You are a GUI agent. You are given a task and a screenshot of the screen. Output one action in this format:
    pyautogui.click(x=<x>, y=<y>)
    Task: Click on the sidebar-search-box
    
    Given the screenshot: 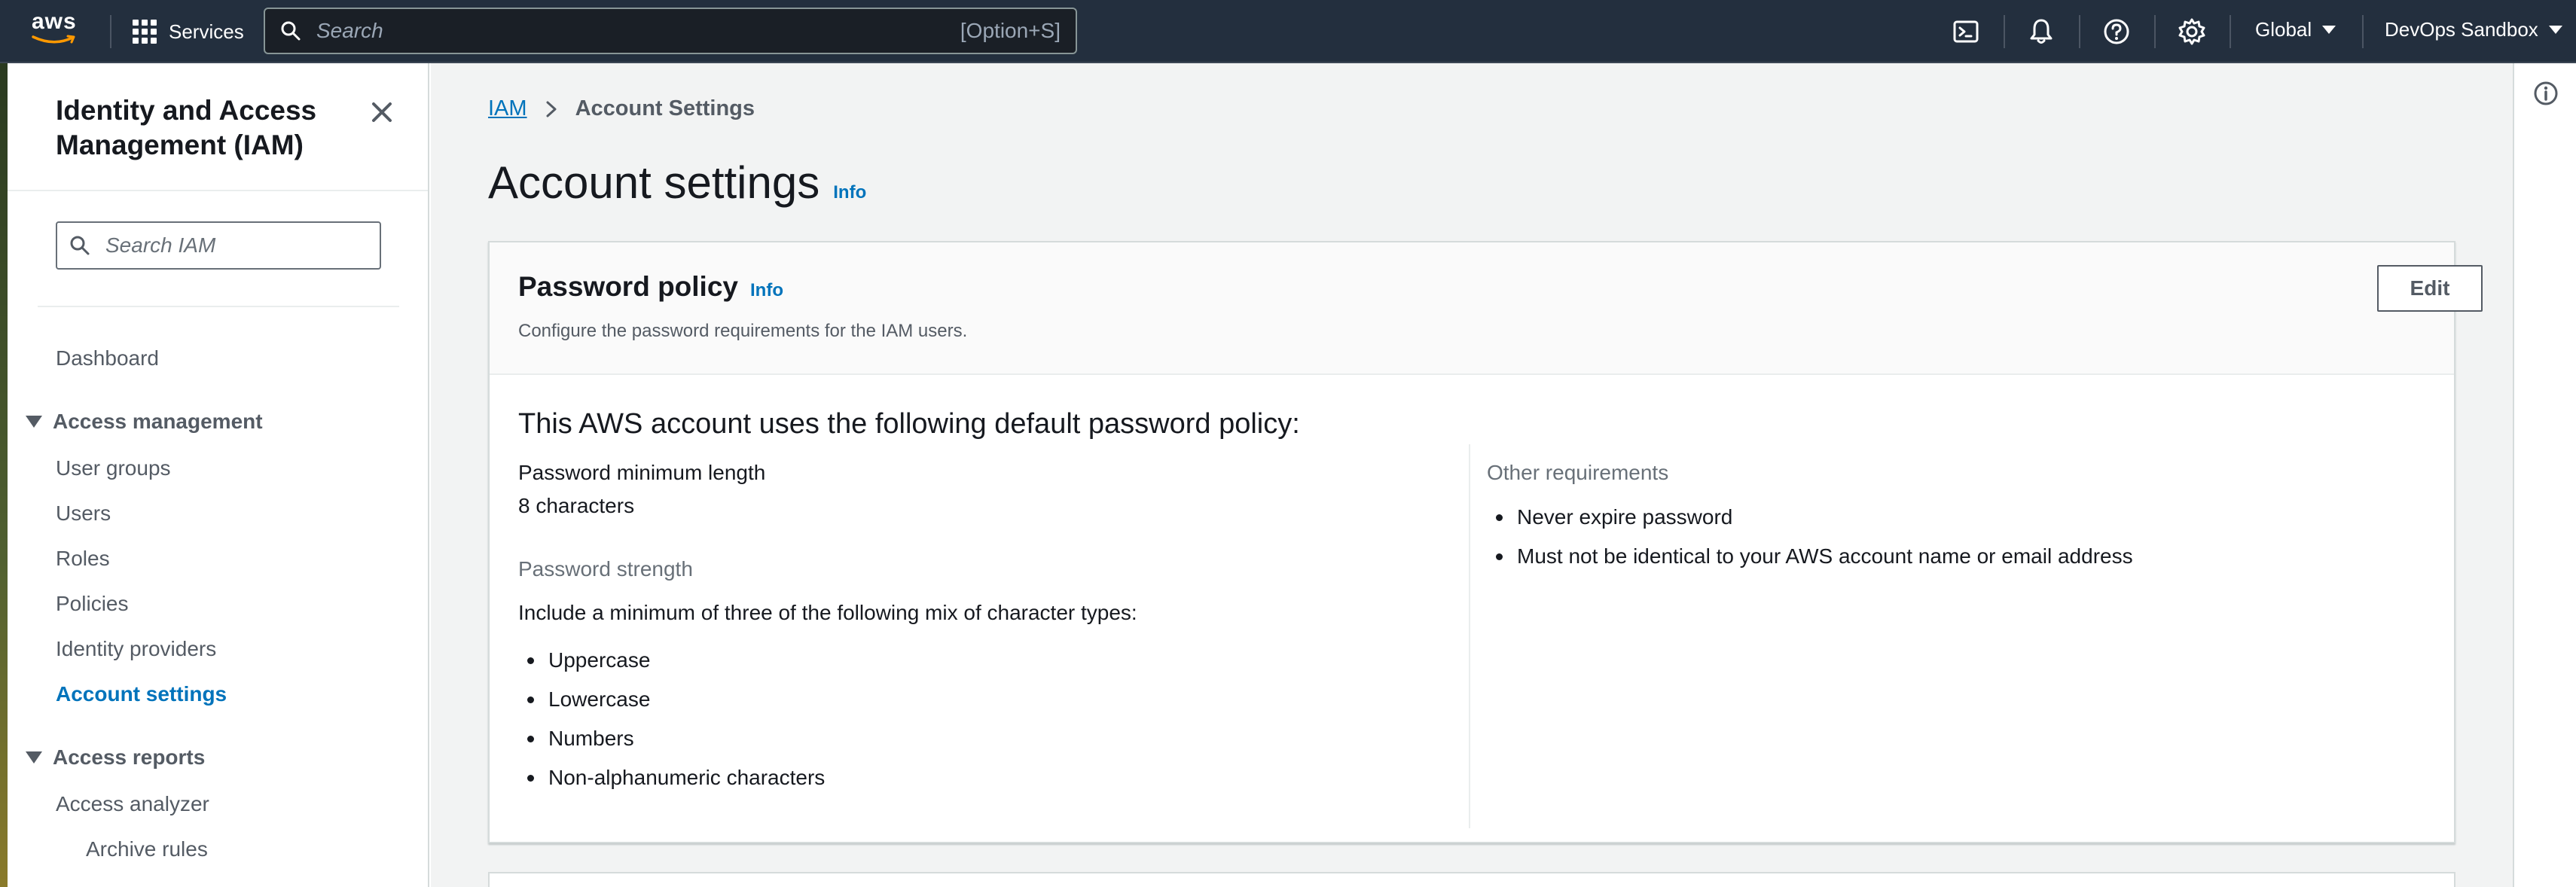 What is the action you would take?
    pyautogui.click(x=219, y=245)
    